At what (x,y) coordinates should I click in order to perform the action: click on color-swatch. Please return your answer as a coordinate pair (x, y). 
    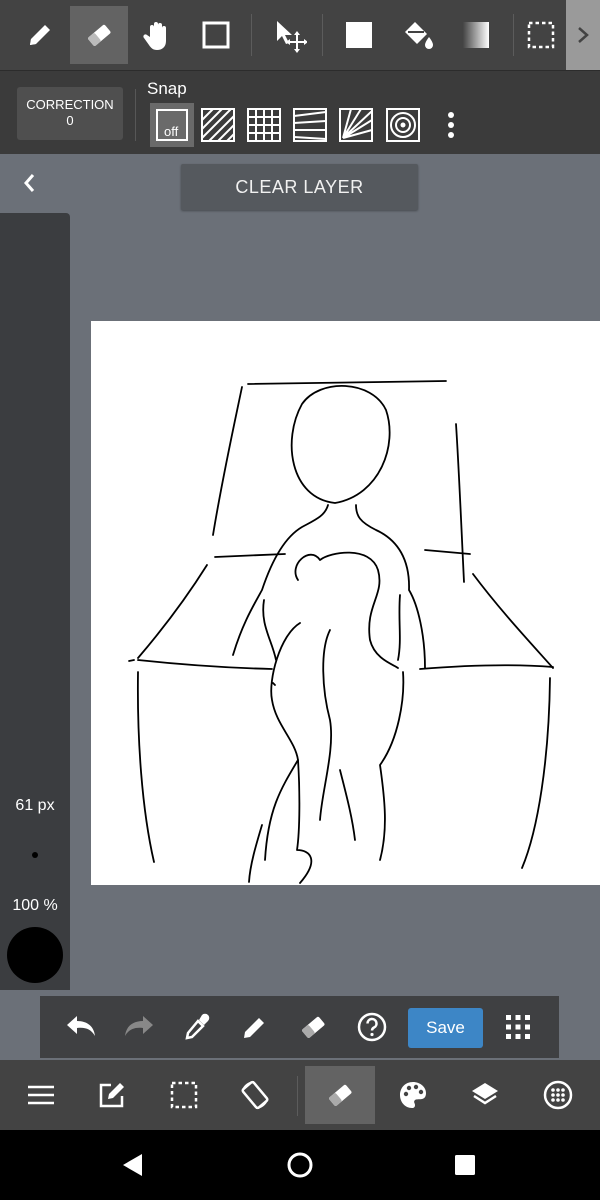
    Looking at the image, I should click on (35, 955).